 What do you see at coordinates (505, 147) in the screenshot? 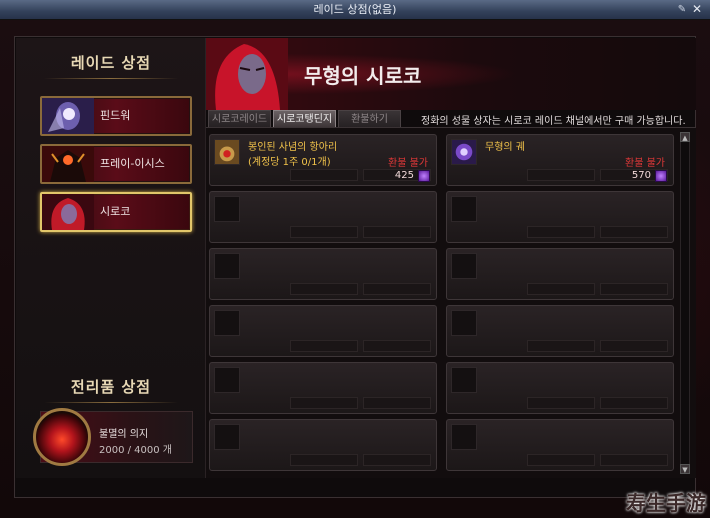
I see `item-name: 무형의 궤` at bounding box center [505, 147].